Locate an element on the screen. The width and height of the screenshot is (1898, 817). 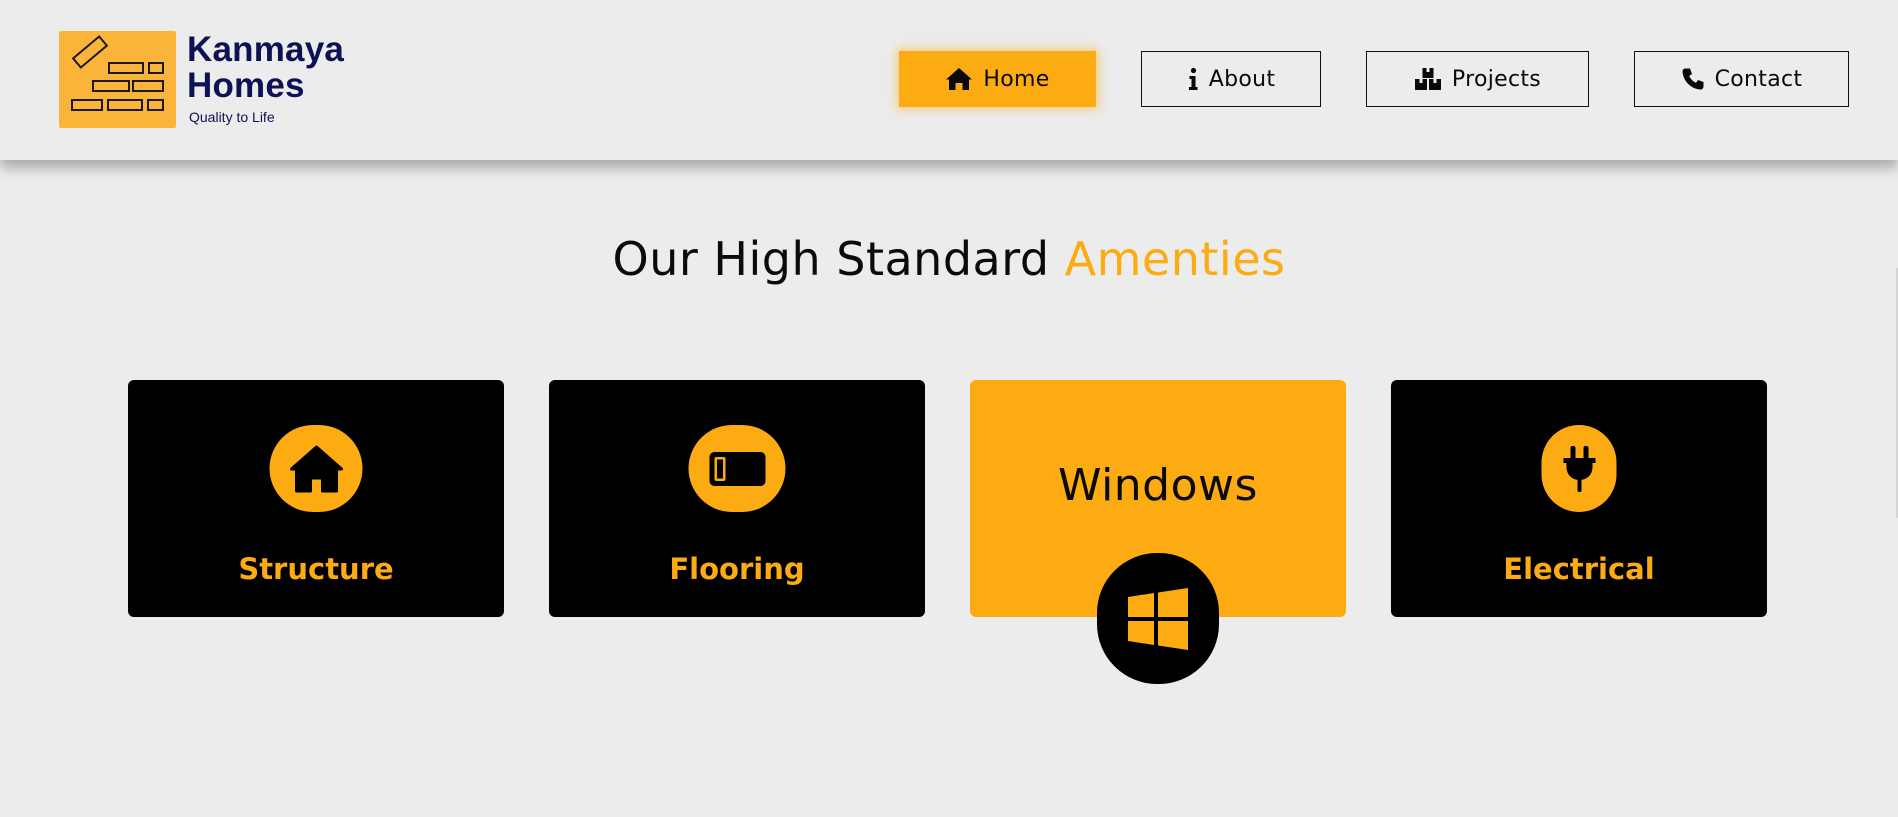
amenity-label-electrical: Electrical is located at coordinates (1579, 569).